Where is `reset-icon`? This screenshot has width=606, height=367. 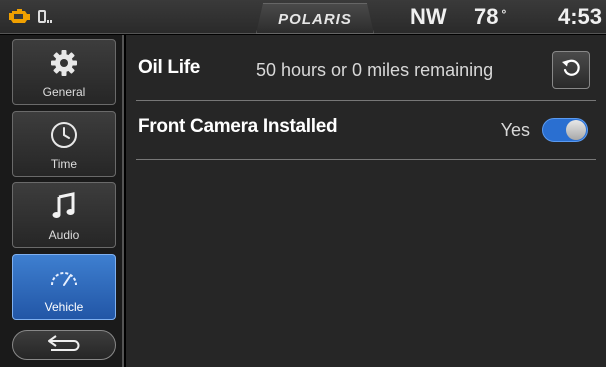
reset-icon is located at coordinates (571, 70).